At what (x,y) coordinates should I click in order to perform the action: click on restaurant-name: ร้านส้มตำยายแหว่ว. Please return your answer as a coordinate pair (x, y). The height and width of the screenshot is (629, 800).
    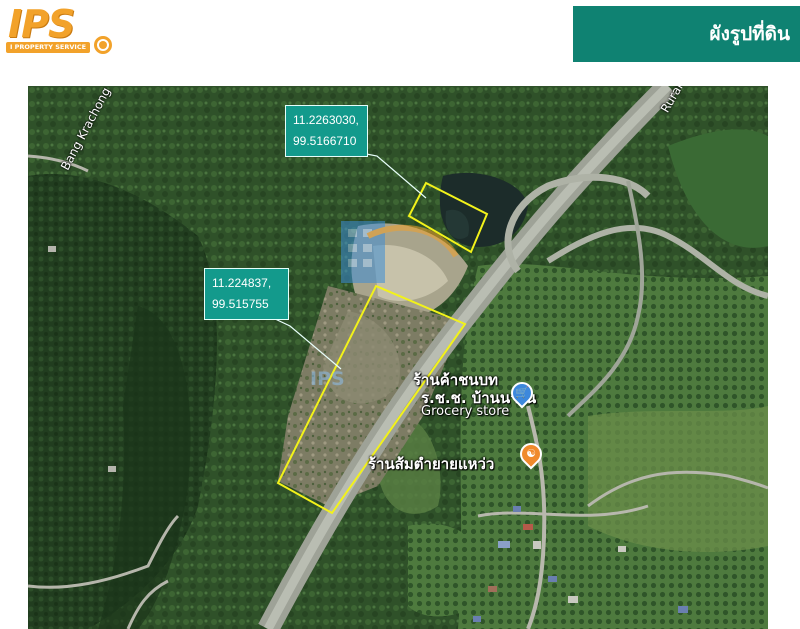
    Looking at the image, I should click on (431, 464).